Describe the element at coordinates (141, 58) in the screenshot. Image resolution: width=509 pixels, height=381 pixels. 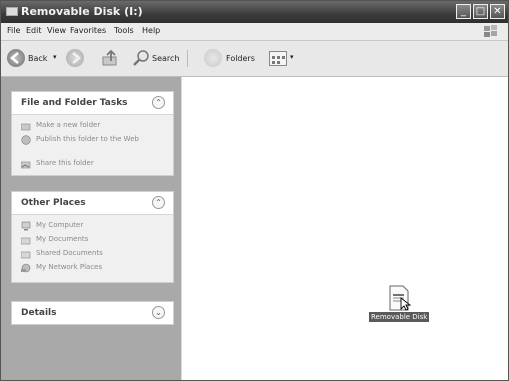
I see `search-icon` at that location.